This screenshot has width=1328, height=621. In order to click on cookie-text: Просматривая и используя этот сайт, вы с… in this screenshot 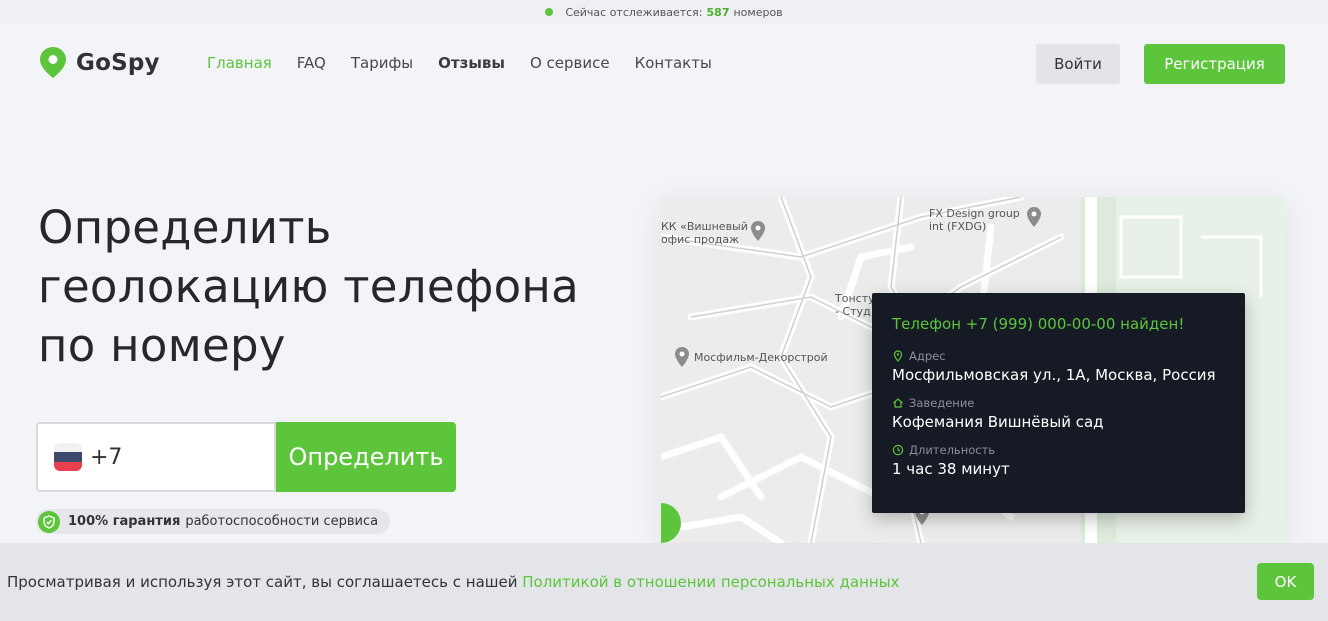, I will do `click(262, 582)`.